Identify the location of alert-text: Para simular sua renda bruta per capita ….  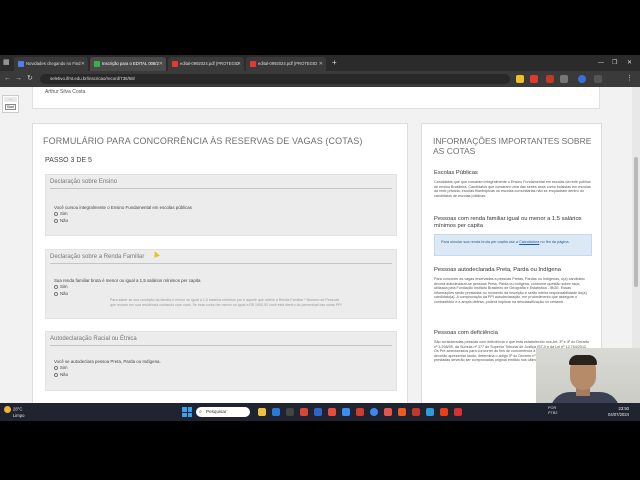
(480, 242).